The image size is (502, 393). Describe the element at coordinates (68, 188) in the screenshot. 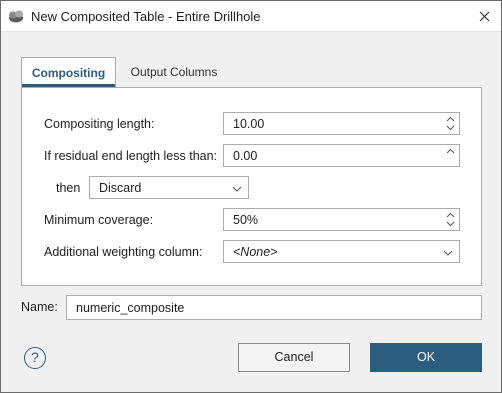

I see `then-label: then` at that location.